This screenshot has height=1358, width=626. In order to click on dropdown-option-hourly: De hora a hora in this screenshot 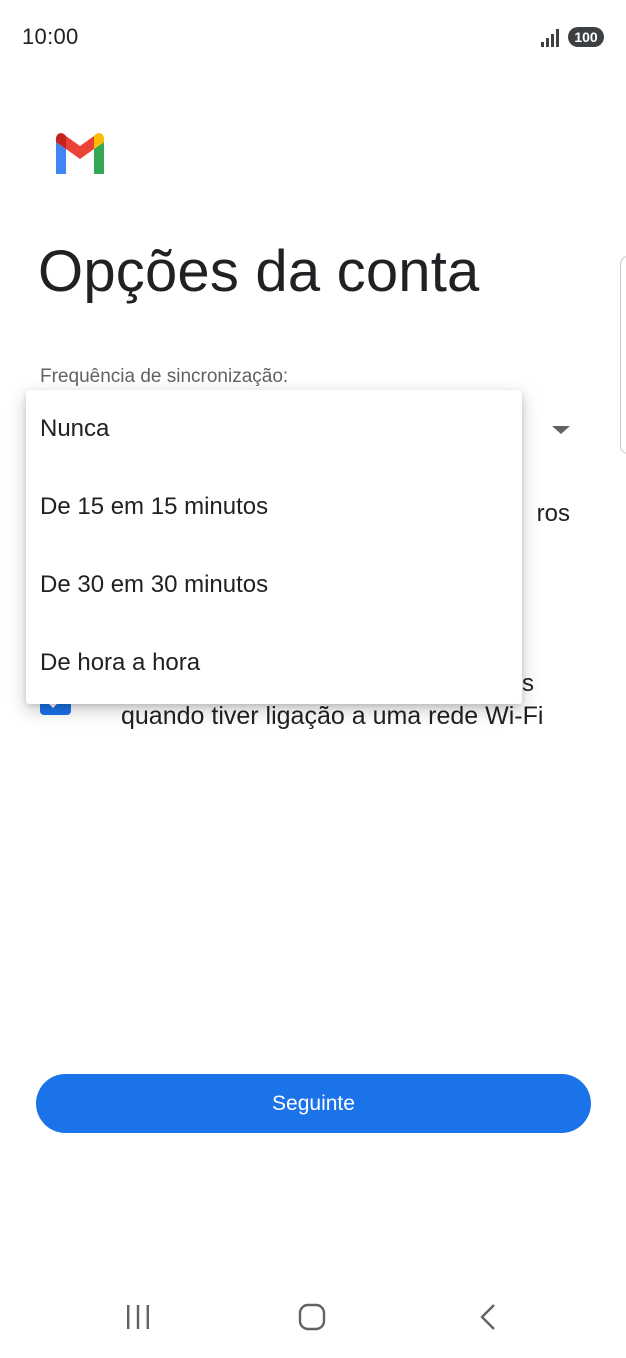, I will do `click(274, 663)`.